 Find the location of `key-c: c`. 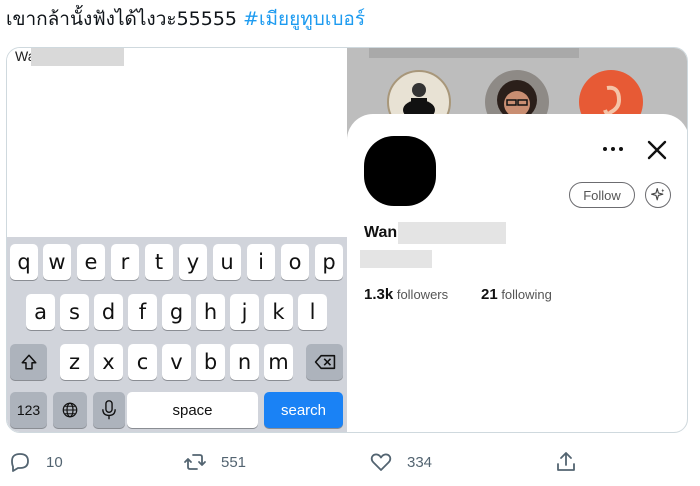

key-c: c is located at coordinates (142, 362).